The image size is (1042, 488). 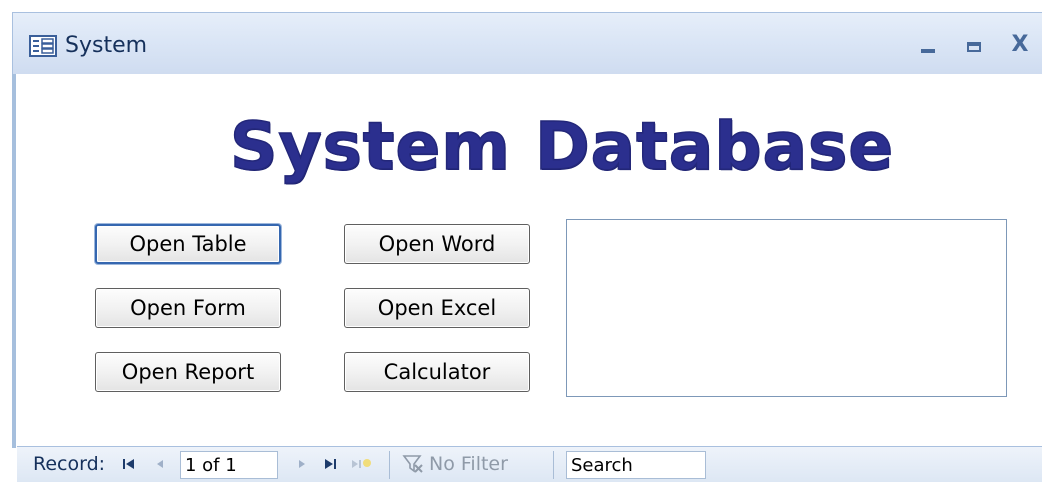 I want to click on minimize-icon, so click(x=928, y=51).